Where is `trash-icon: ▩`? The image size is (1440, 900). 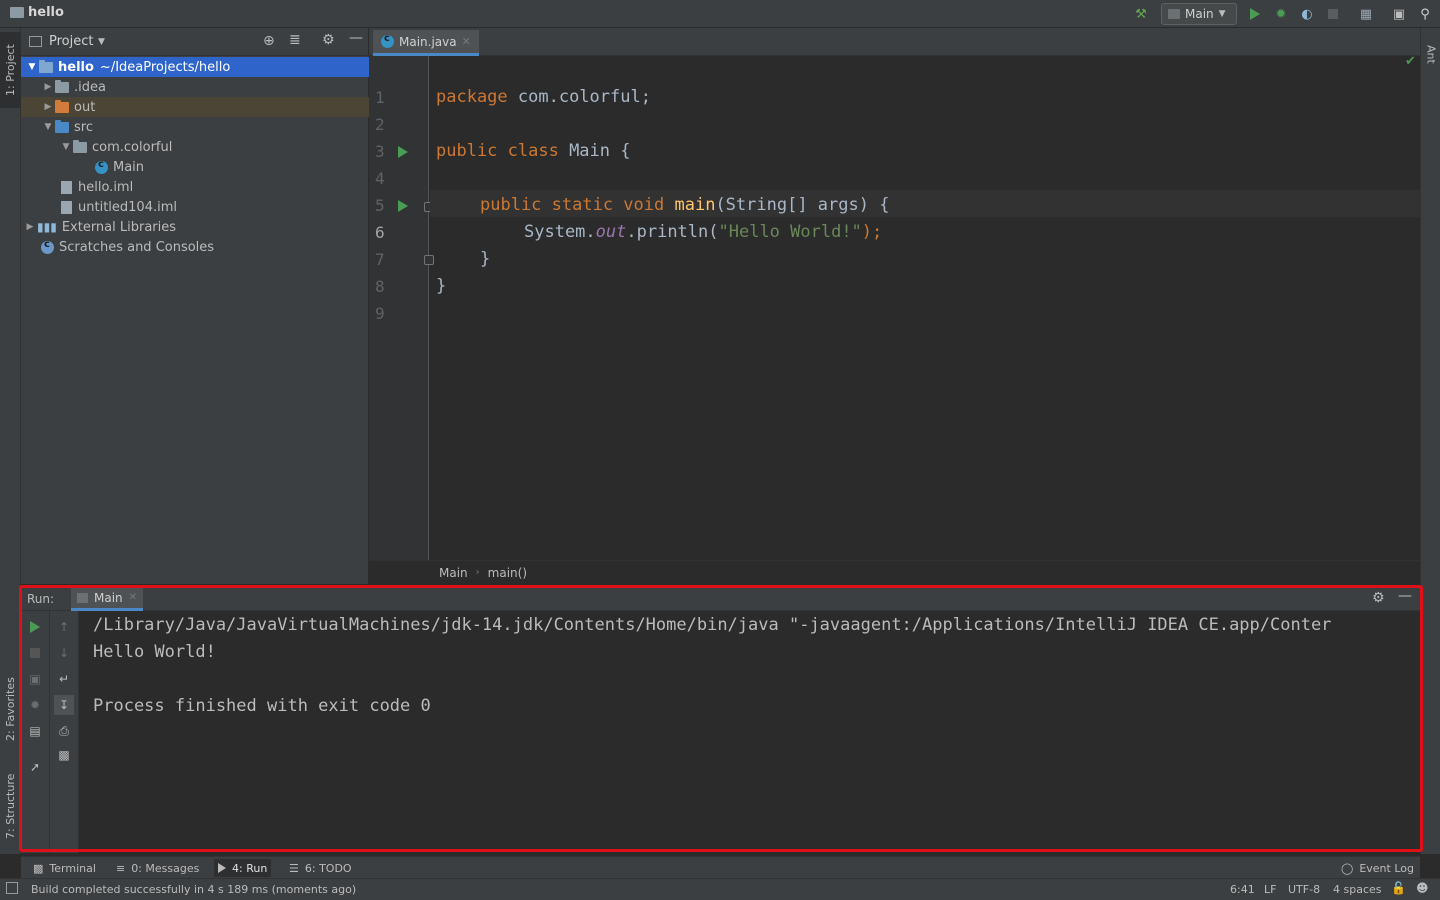
trash-icon: ▩ is located at coordinates (64, 755).